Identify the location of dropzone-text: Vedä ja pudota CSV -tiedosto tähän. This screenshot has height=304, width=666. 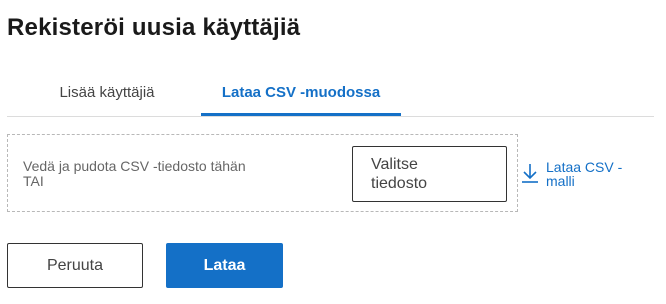
(134, 166).